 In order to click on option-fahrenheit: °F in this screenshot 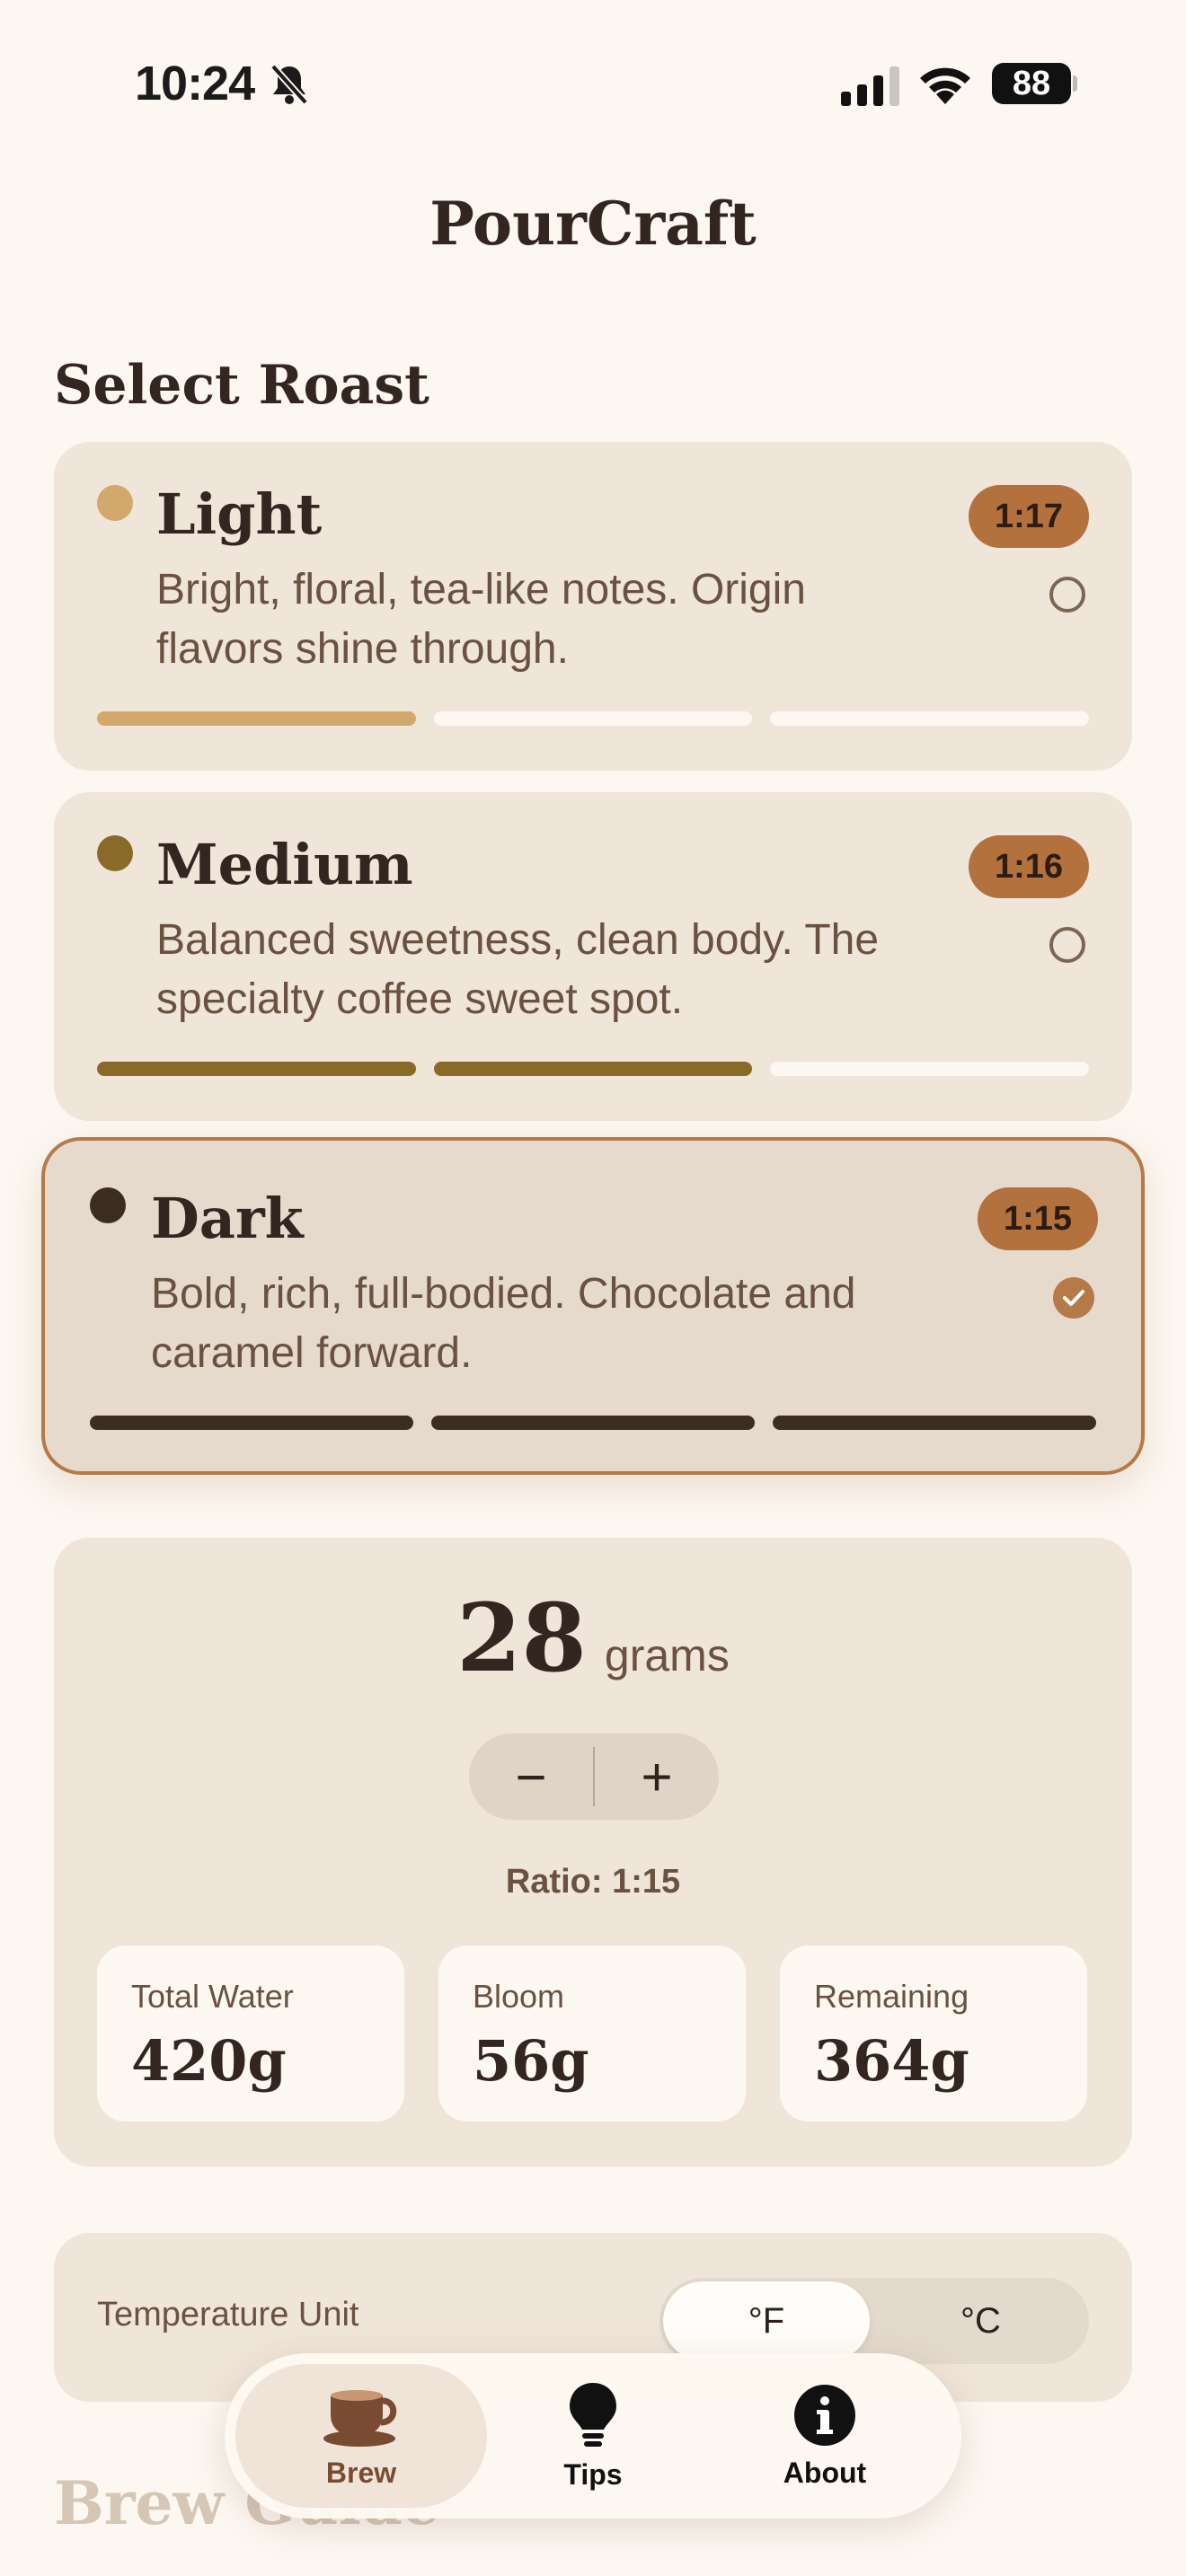, I will do `click(766, 2320)`.